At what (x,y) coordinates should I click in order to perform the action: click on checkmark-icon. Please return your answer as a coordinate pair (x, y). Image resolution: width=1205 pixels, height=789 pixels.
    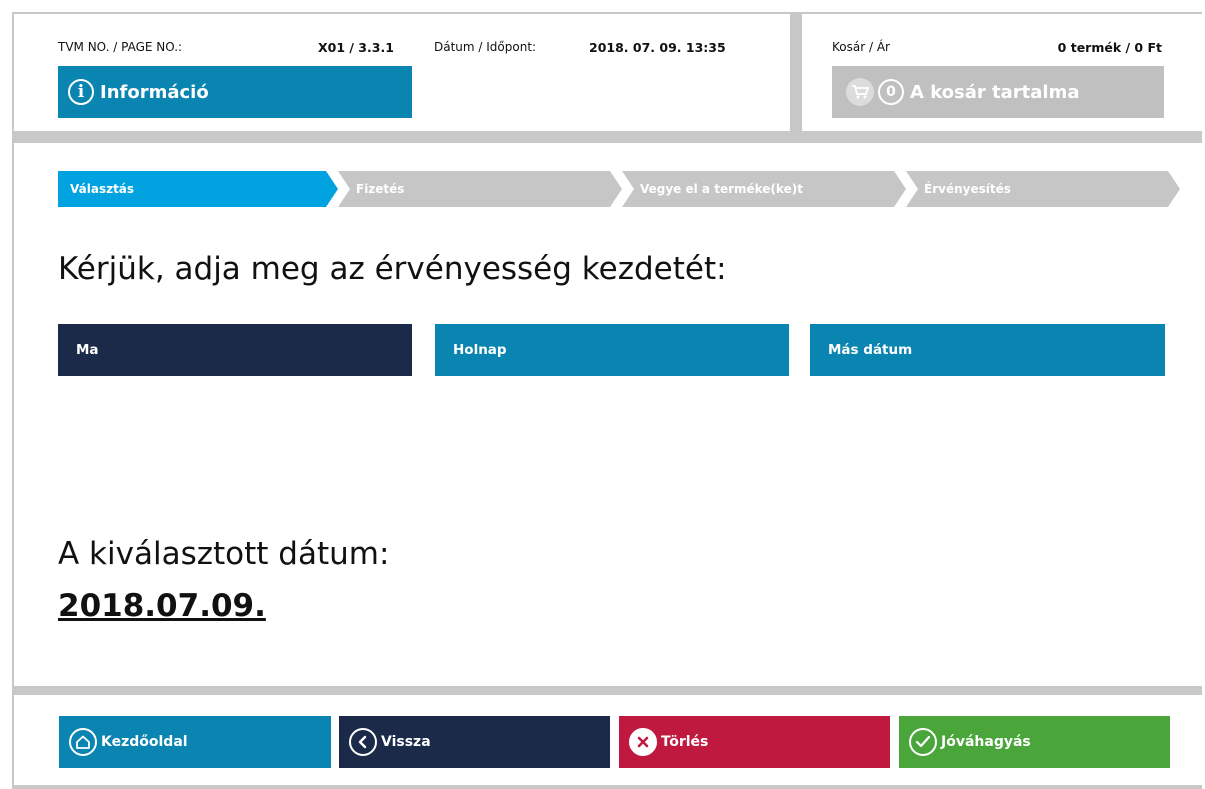
    Looking at the image, I should click on (923, 742).